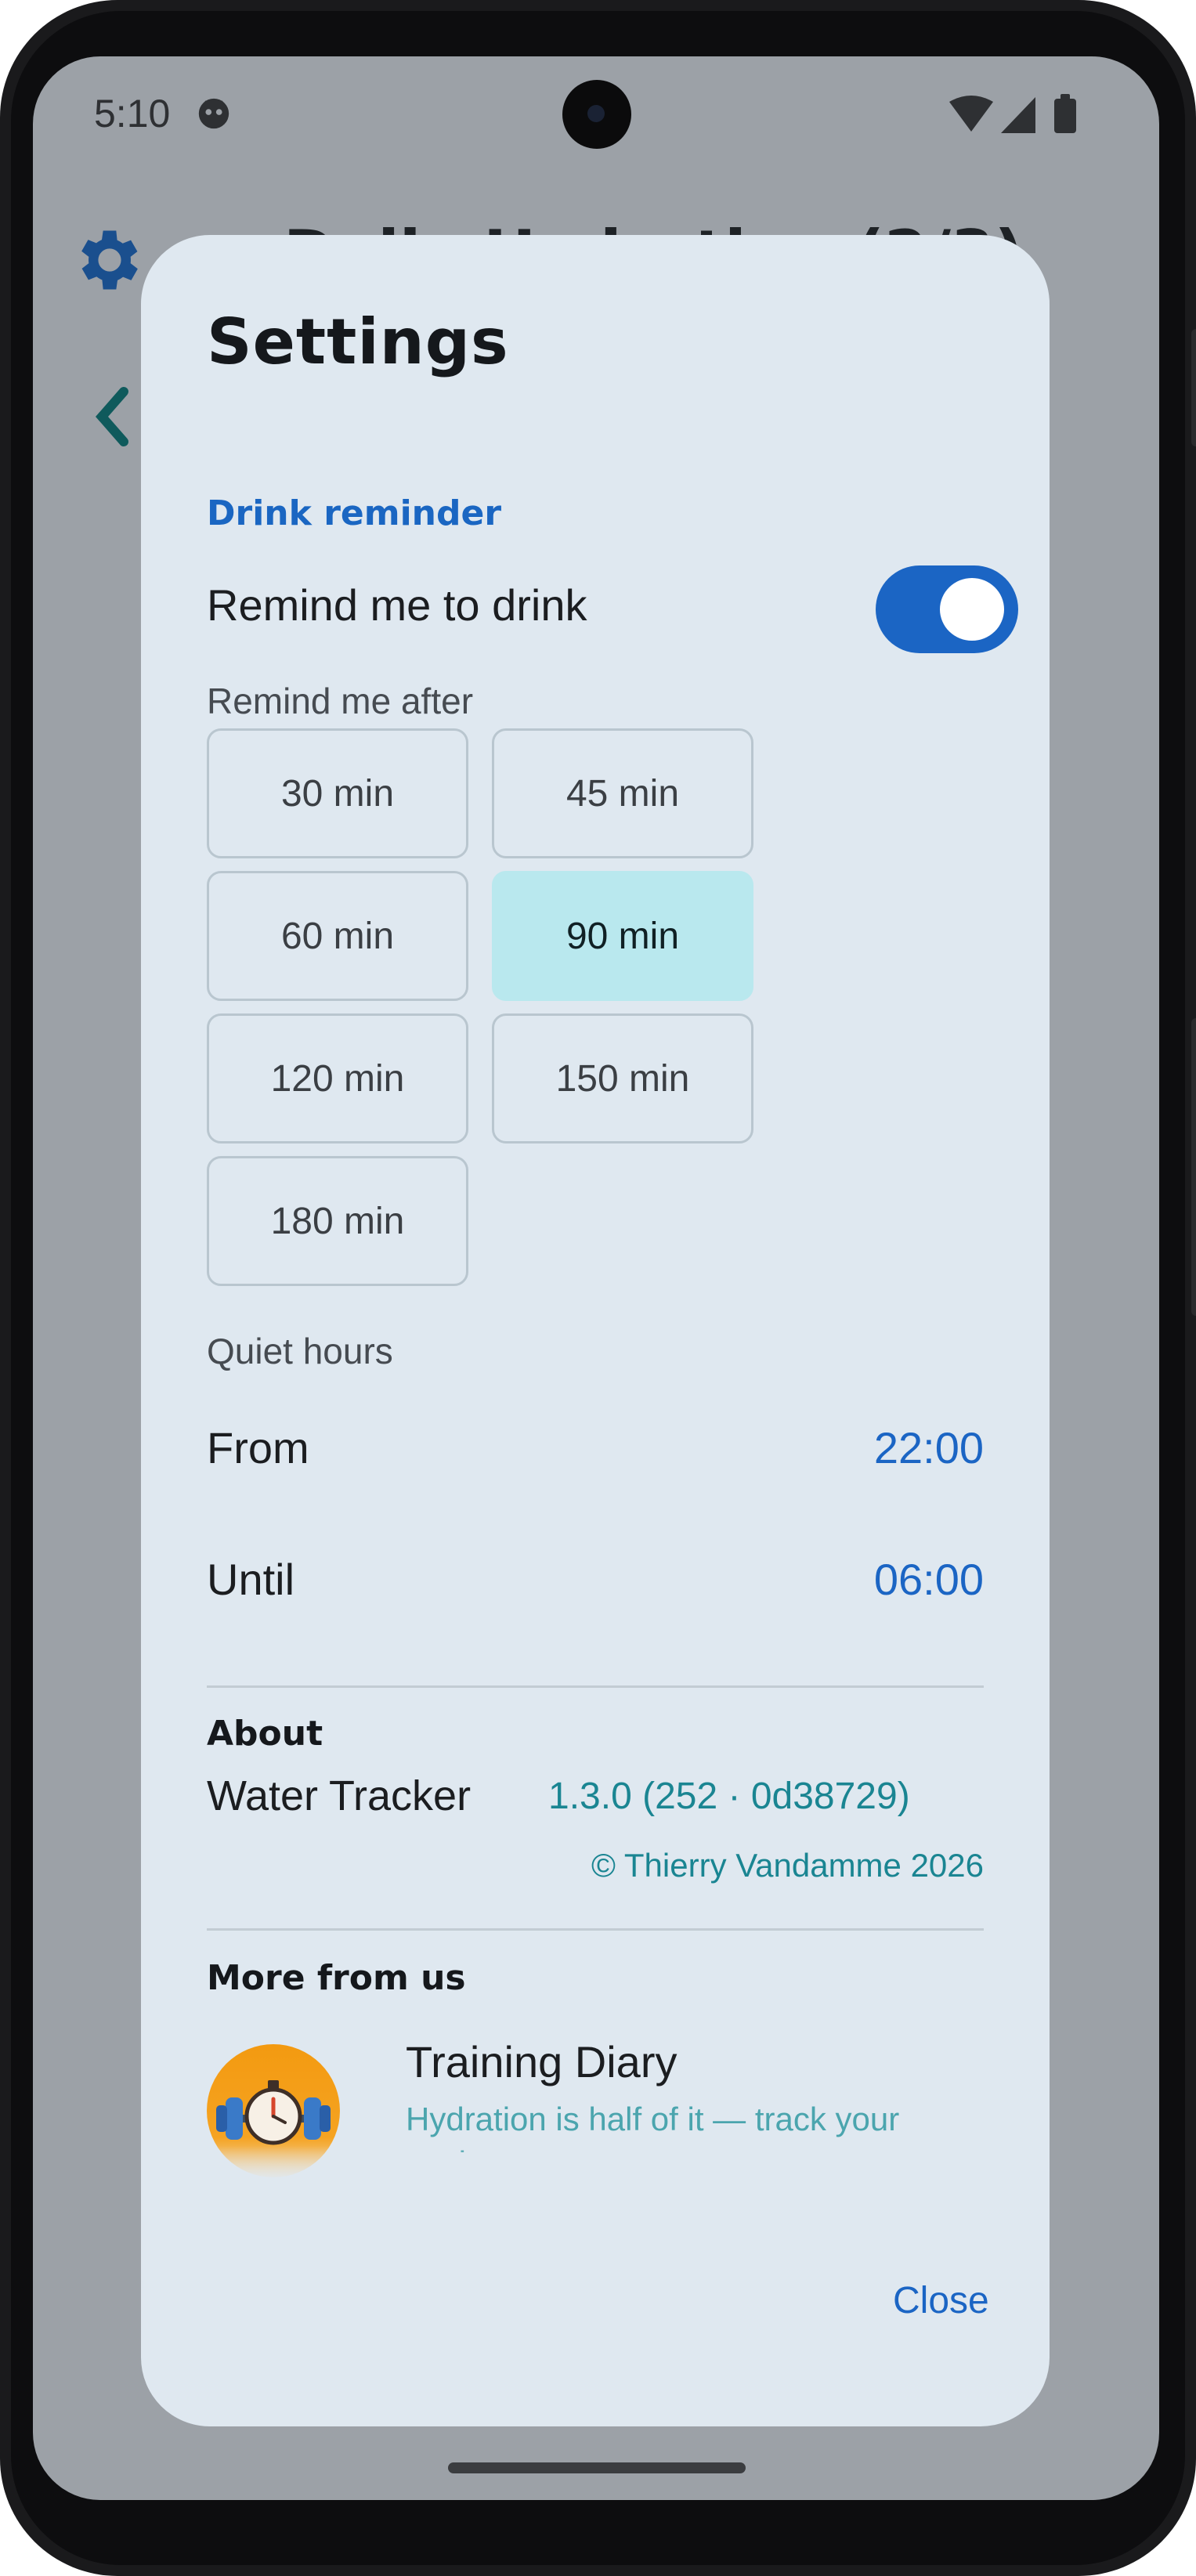 This screenshot has height=2576, width=1196. What do you see at coordinates (354, 513) in the screenshot?
I see `drink-reminder-section: Drink reminder` at bounding box center [354, 513].